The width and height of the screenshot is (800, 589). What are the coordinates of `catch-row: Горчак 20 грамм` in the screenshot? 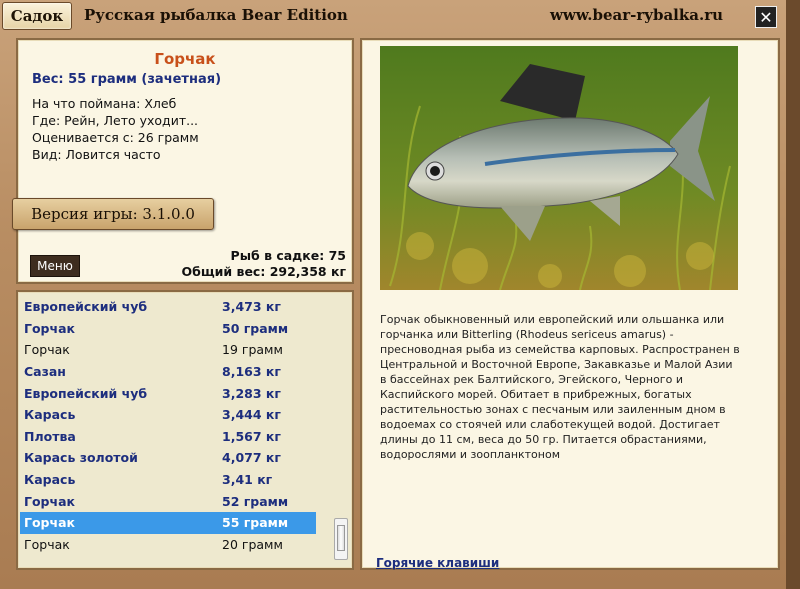 It's located at (168, 545).